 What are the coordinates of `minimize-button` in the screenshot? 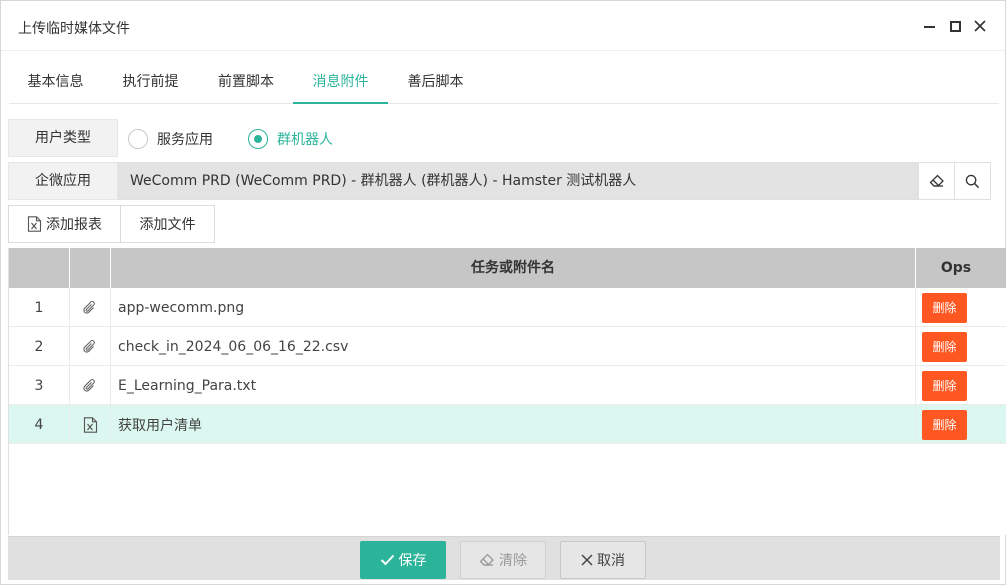 It's located at (929, 26).